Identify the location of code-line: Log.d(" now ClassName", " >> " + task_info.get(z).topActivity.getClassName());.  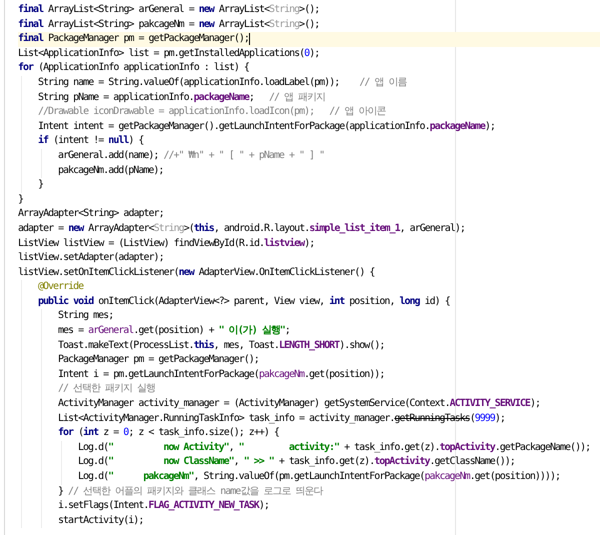
(296, 462).